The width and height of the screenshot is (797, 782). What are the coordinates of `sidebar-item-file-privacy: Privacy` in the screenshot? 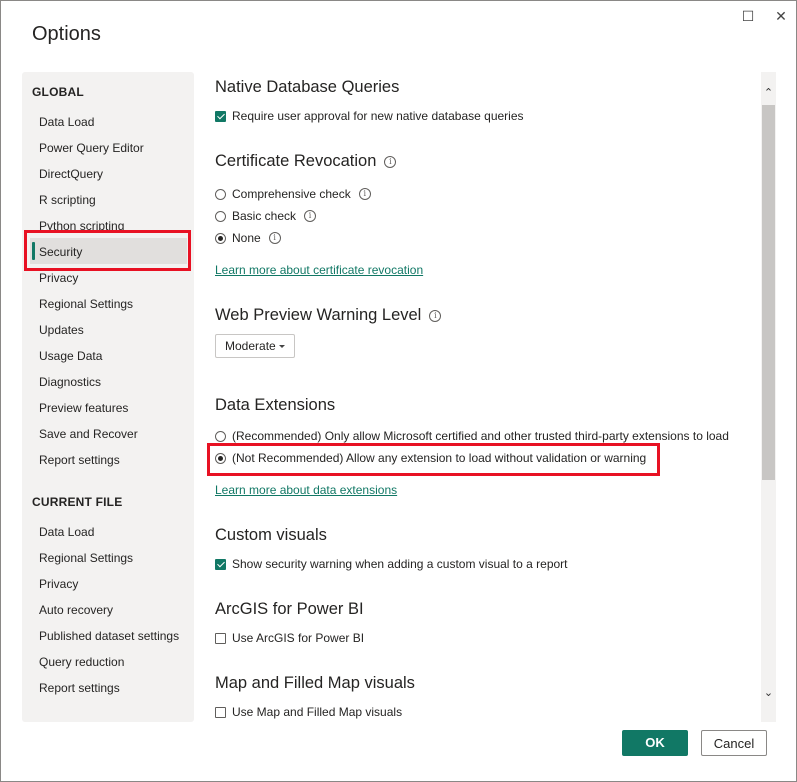 It's located at (58, 584).